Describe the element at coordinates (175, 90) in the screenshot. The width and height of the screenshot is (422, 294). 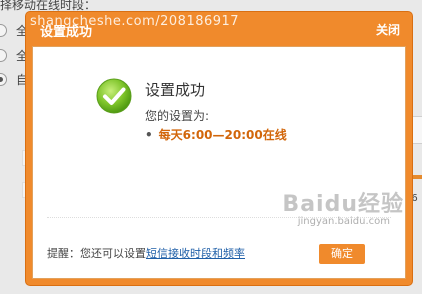
I see `success-heading: 设置成功` at that location.